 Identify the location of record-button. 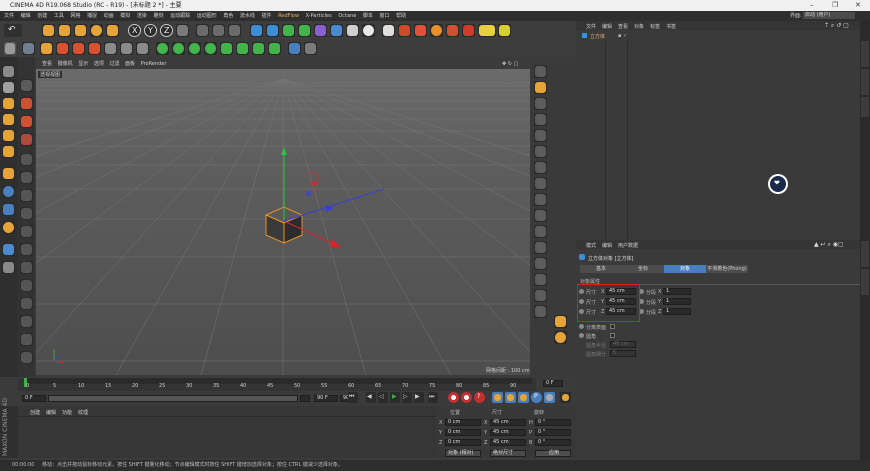
(453, 397).